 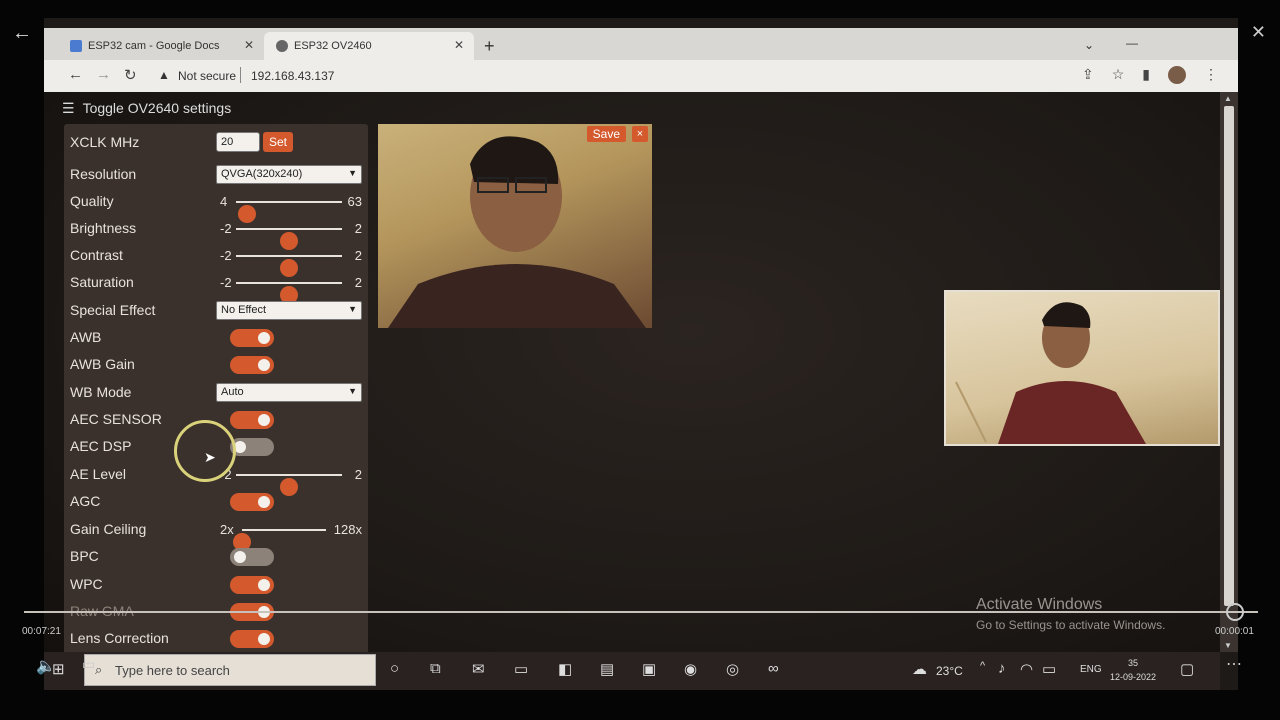 I want to click on more-options-icon: ⋯, so click(x=1234, y=664).